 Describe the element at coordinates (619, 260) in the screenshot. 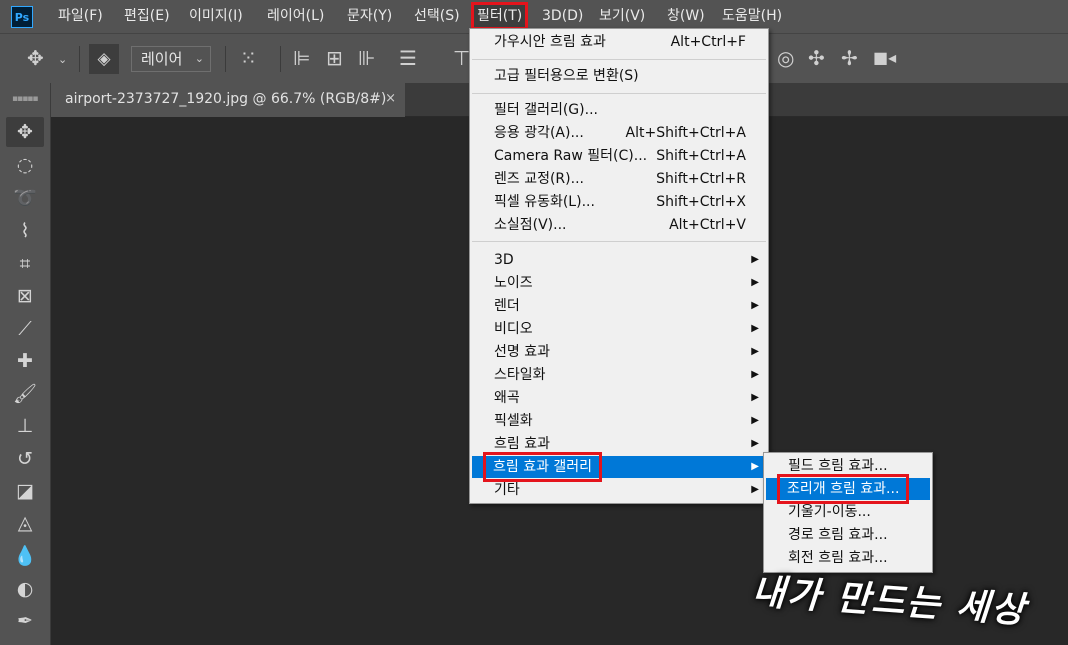

I see `menu-item-3d: 3D ▶` at that location.